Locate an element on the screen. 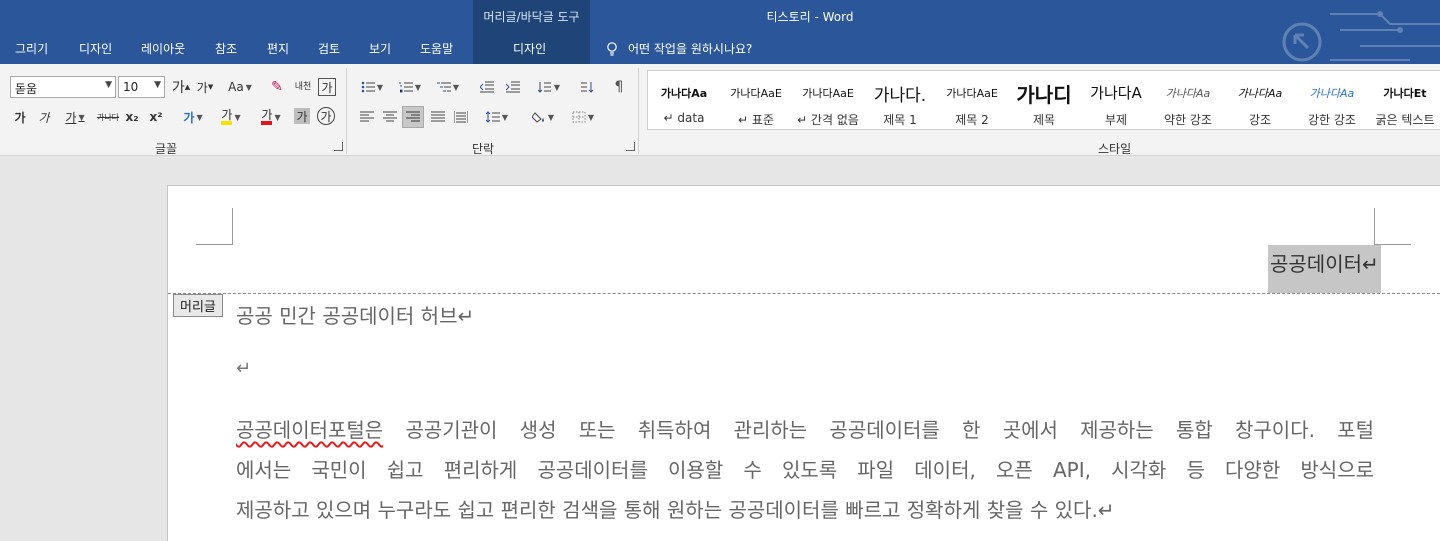 The width and height of the screenshot is (1440, 541). style-emphasis: 가나다Aa 강조 is located at coordinates (1260, 100).